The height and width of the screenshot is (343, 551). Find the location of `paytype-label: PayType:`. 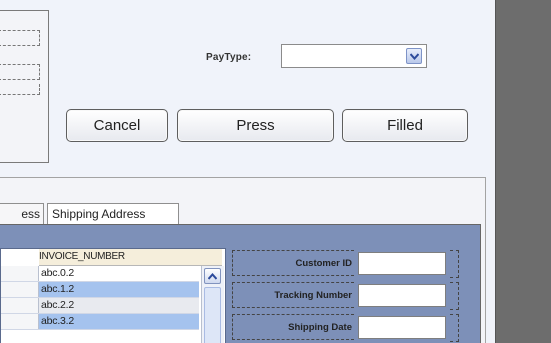

paytype-label: PayType: is located at coordinates (229, 57).